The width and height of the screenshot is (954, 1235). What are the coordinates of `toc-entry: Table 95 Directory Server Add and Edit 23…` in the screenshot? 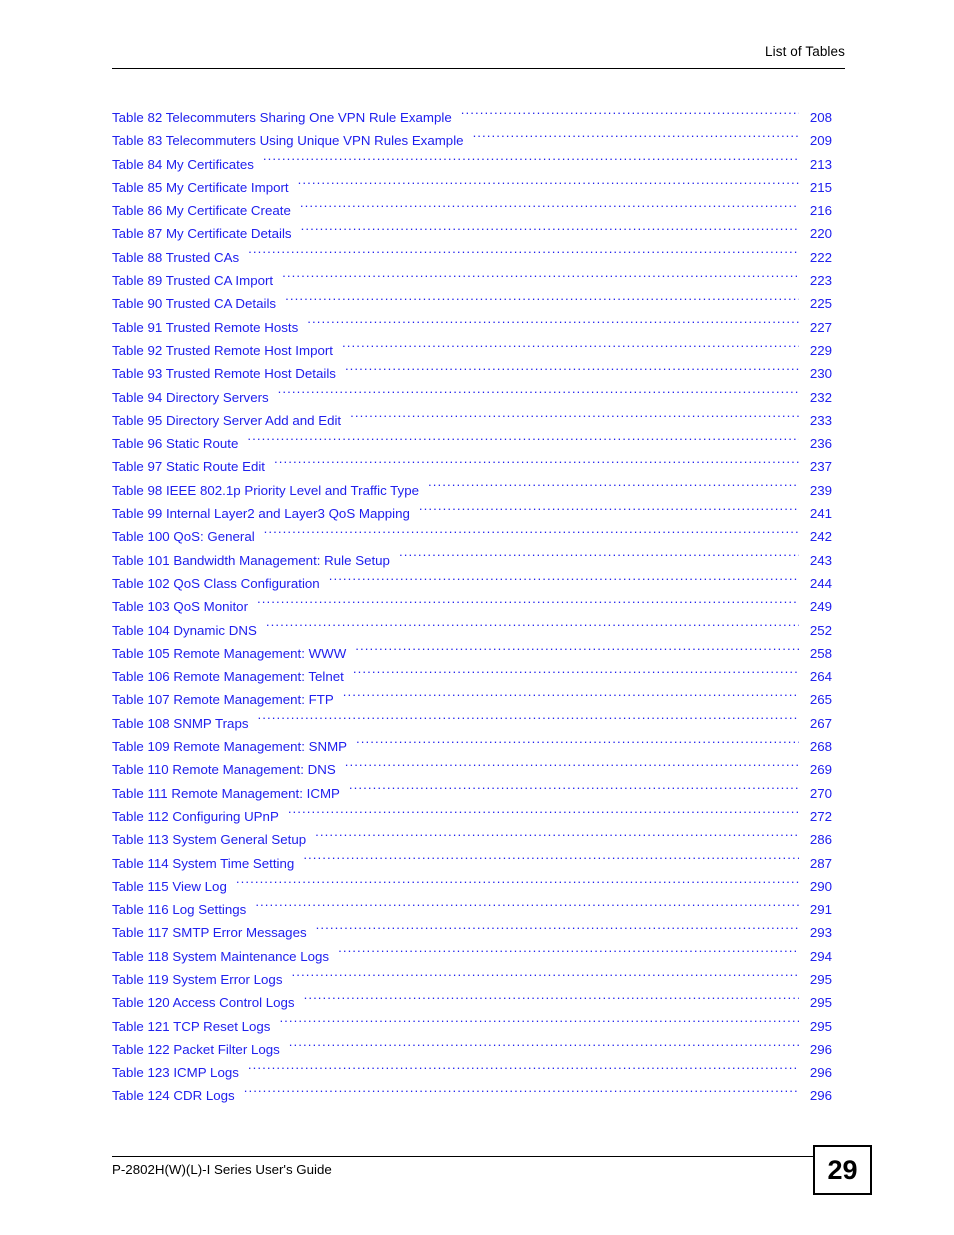 It's located at (472, 420).